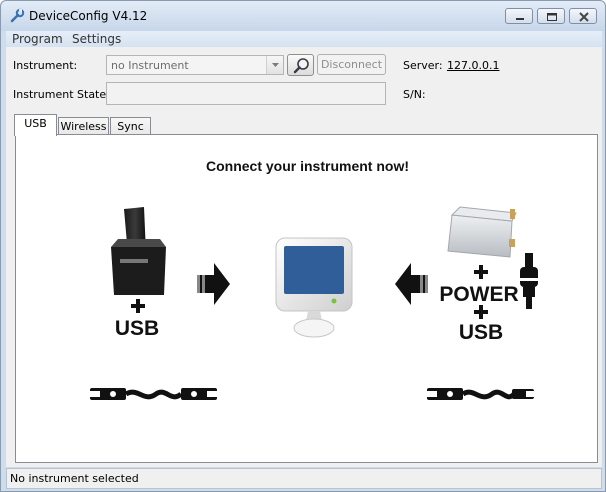  Describe the element at coordinates (314, 287) in the screenshot. I see `computer-monitor-icon` at that location.